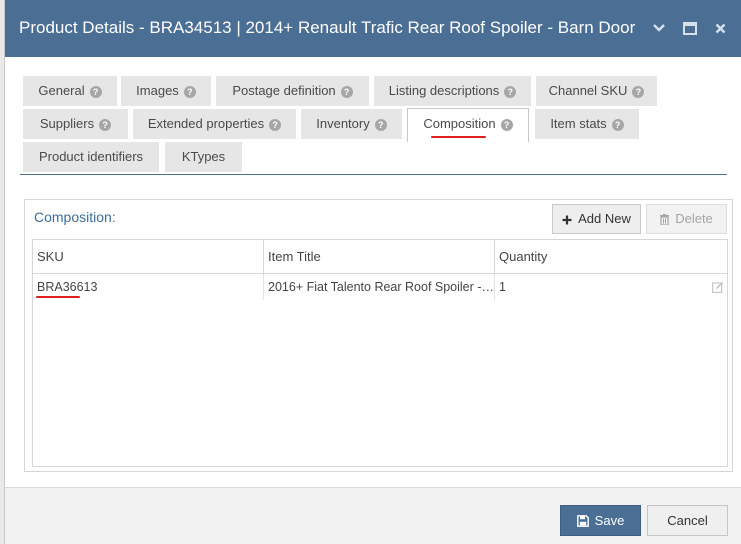  I want to click on delete-label: Delete, so click(694, 218).